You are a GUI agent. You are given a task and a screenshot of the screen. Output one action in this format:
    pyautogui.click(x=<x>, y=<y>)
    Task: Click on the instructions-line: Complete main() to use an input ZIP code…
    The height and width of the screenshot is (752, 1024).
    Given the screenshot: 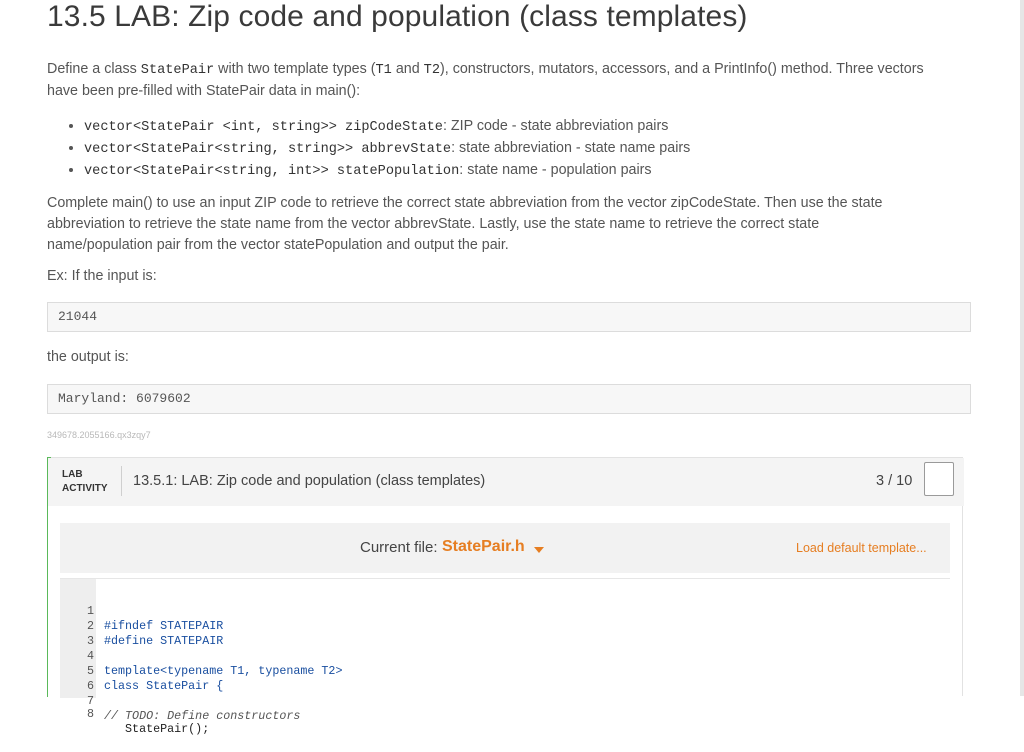 What is the action you would take?
    pyautogui.click(x=465, y=203)
    